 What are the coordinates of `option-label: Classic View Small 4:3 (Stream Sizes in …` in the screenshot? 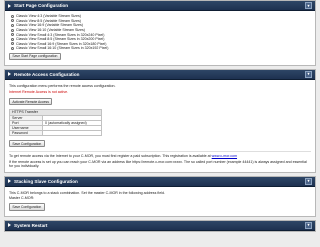 It's located at (60, 34).